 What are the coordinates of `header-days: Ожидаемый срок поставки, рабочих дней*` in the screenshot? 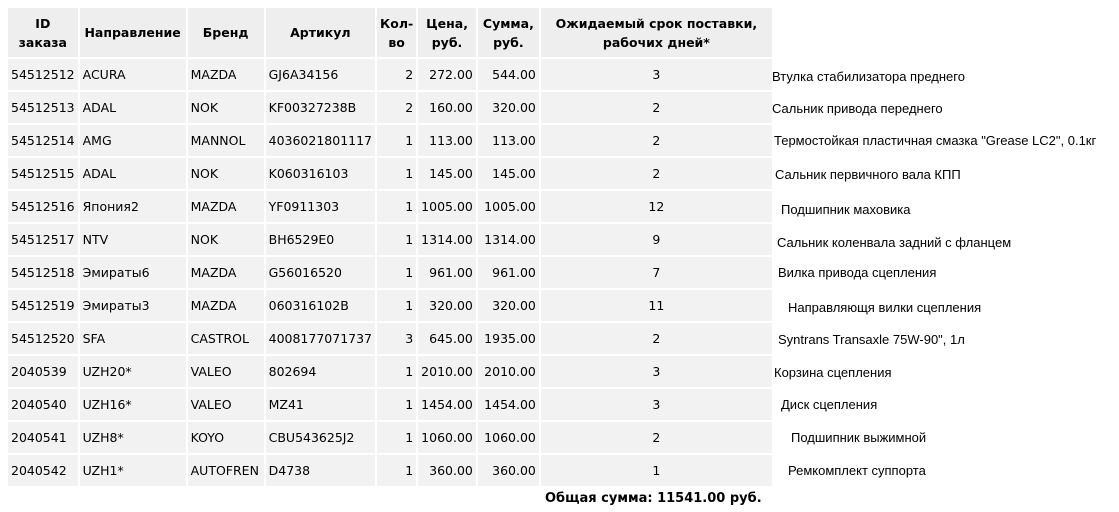 It's located at (656, 32).